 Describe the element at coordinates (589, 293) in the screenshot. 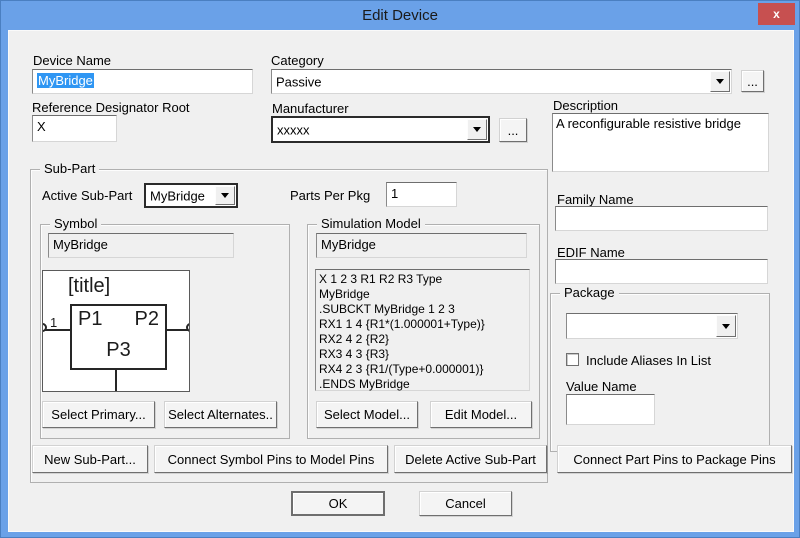

I see `package-group-label: Package` at that location.